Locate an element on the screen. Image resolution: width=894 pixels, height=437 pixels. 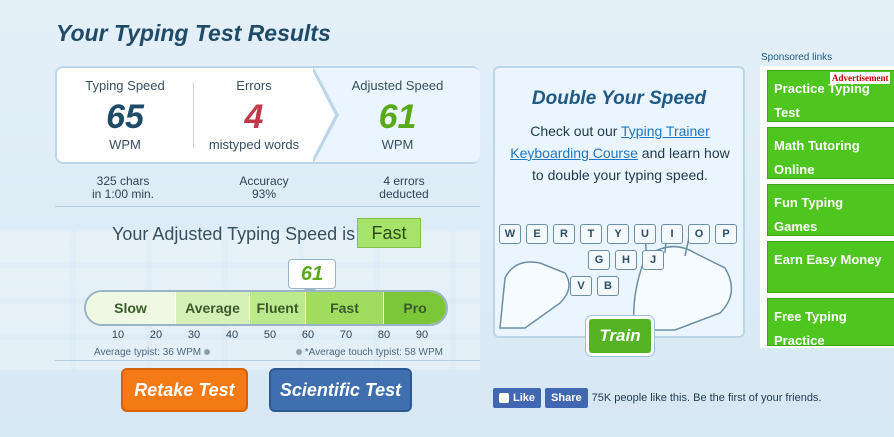
deduction-detail: 4 errors deducted is located at coordinates (404, 188).